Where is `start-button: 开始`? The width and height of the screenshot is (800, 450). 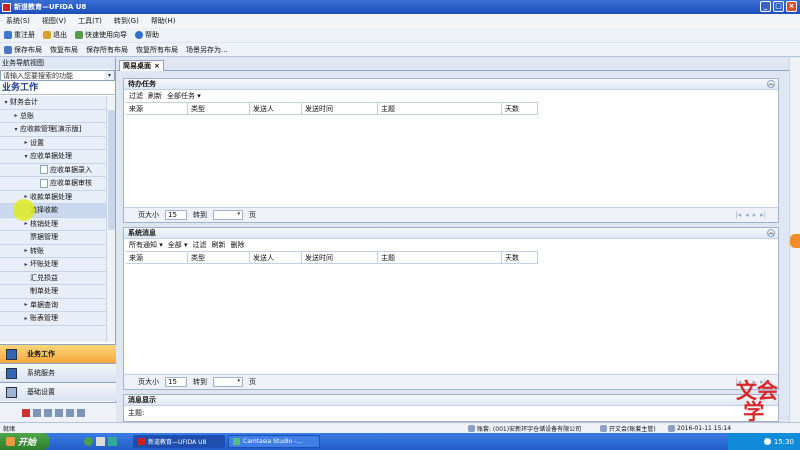
start-button: 开始 is located at coordinates (25, 441).